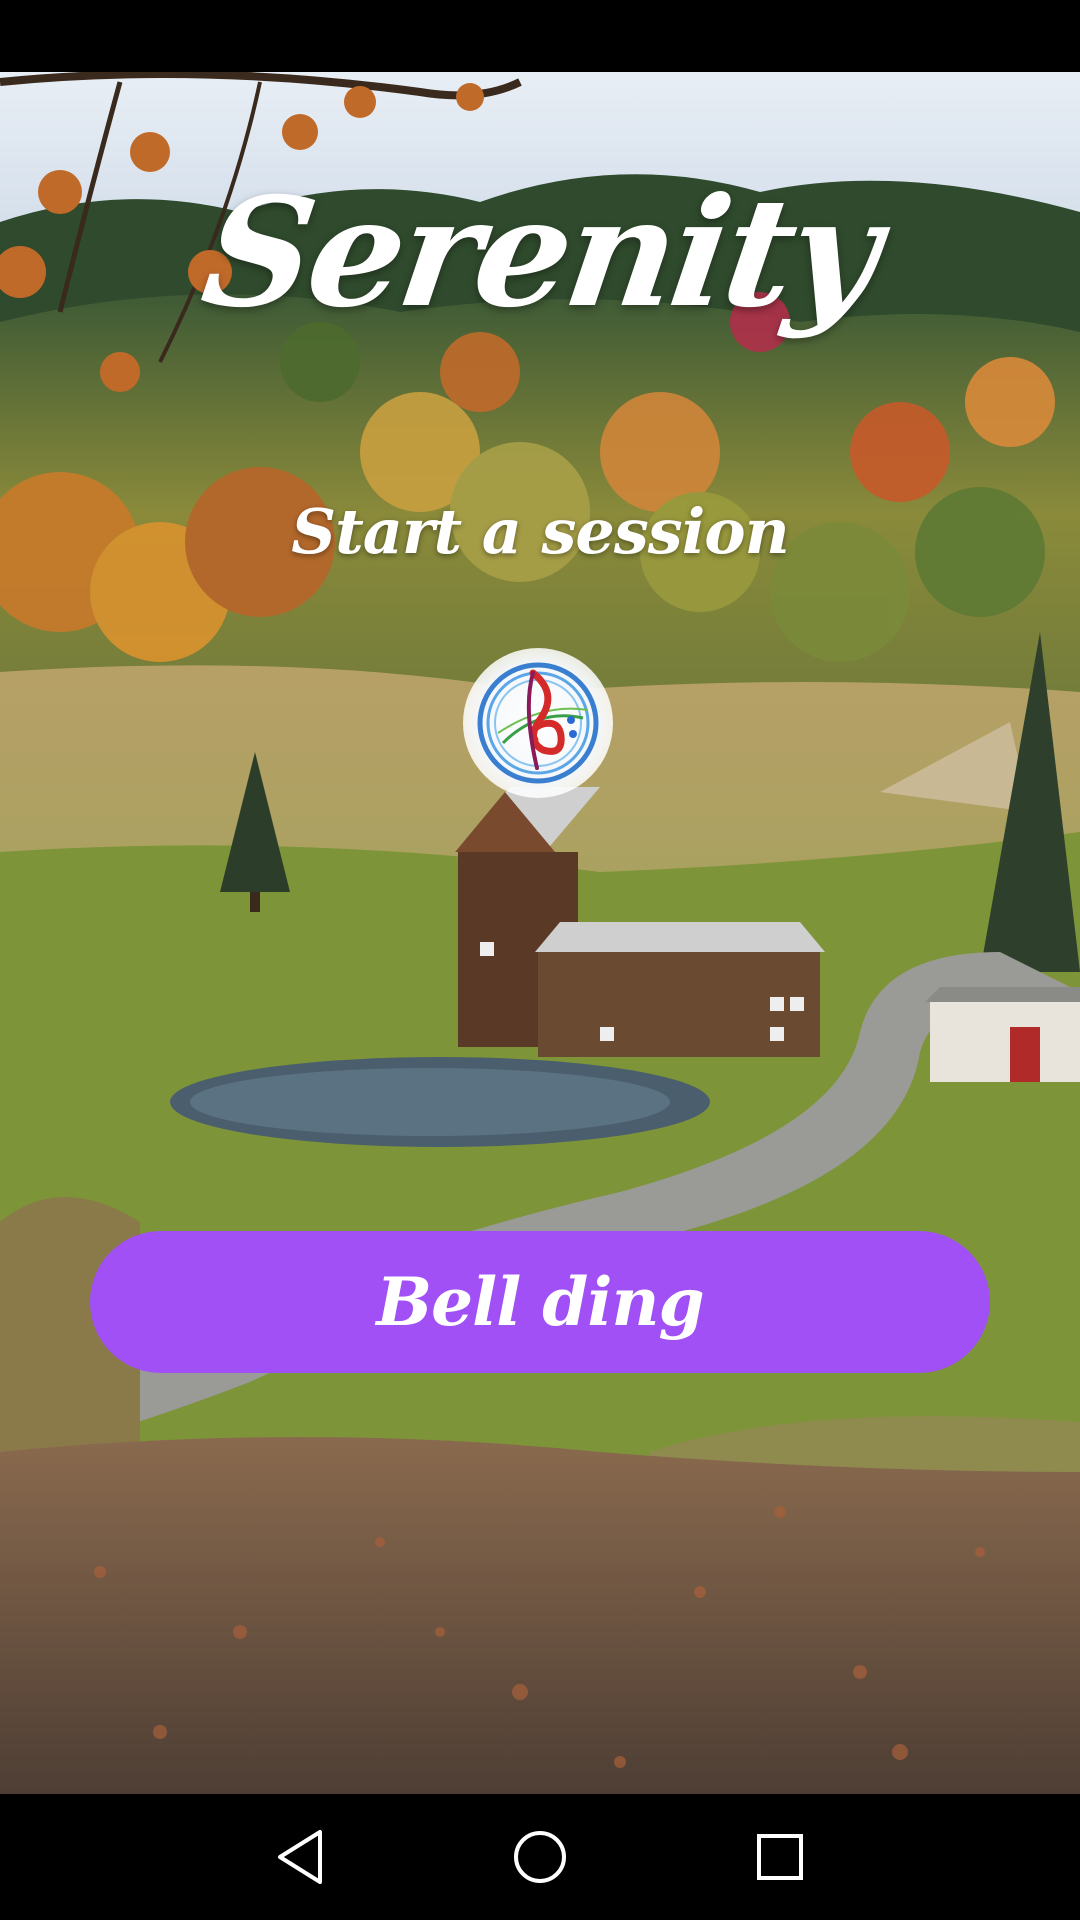 Image resolution: width=1080 pixels, height=1920 pixels. I want to click on app-title: Serenity, so click(540, 253).